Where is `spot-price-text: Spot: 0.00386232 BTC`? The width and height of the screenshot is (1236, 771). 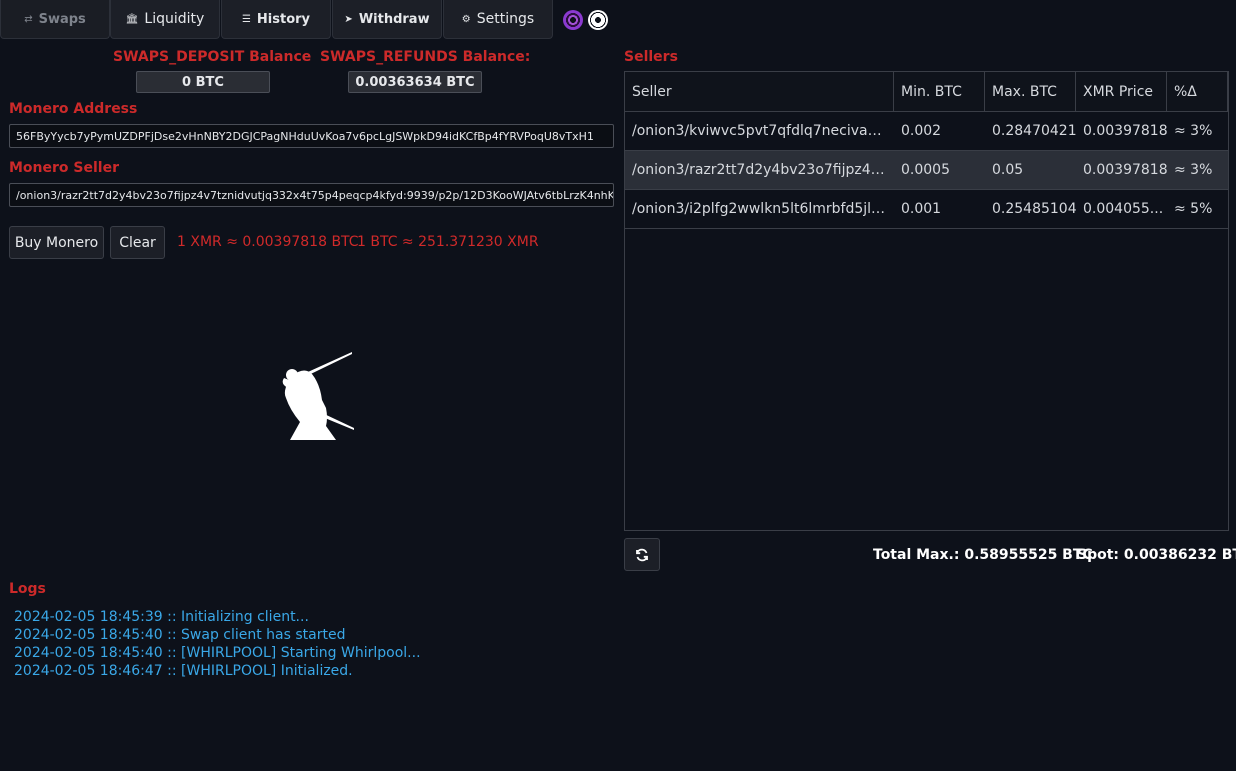 spot-price-text: Spot: 0.00386232 BTC is located at coordinates (1156, 555).